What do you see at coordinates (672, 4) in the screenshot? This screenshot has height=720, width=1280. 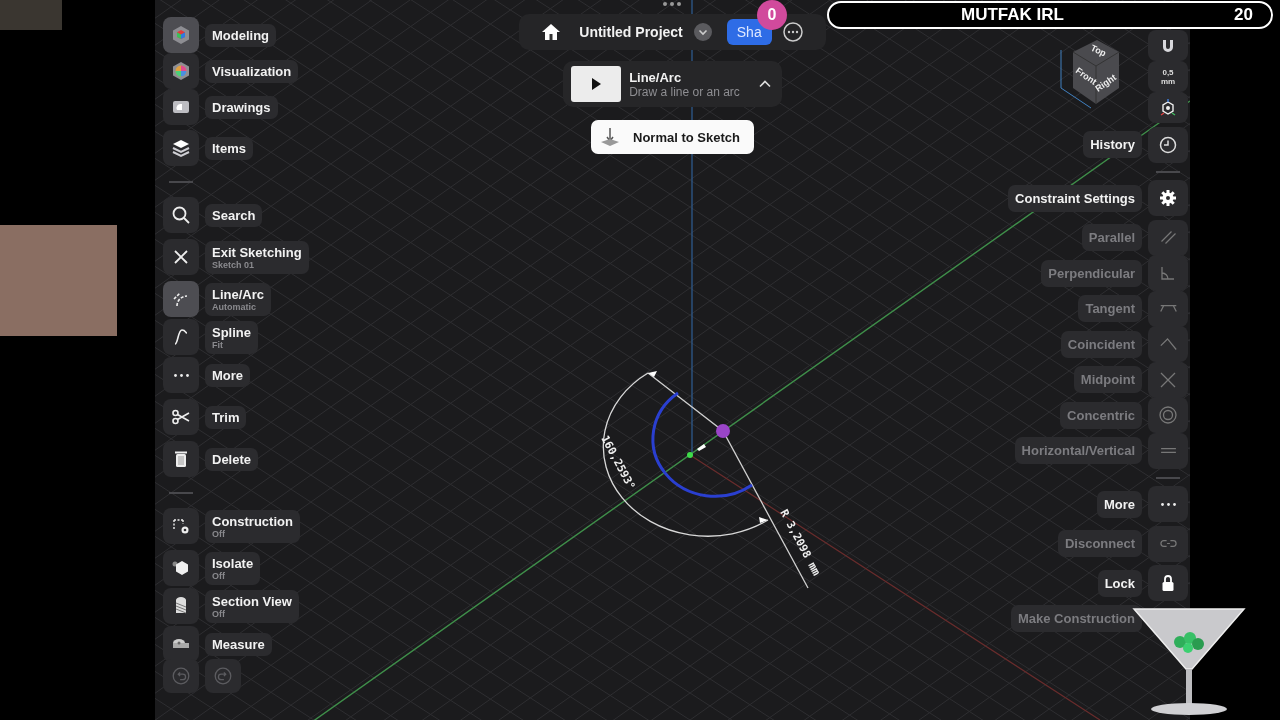 I see `drag-handle-icon` at bounding box center [672, 4].